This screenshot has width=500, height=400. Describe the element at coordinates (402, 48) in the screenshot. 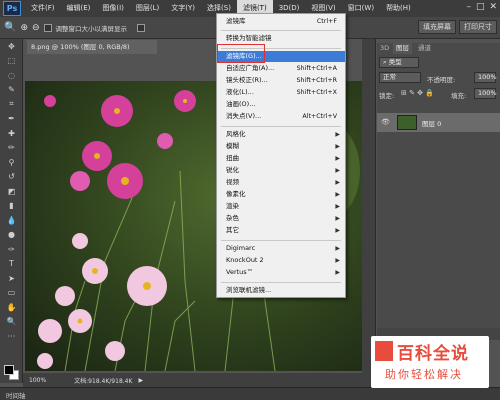

I see `tab-layers: 图层` at that location.